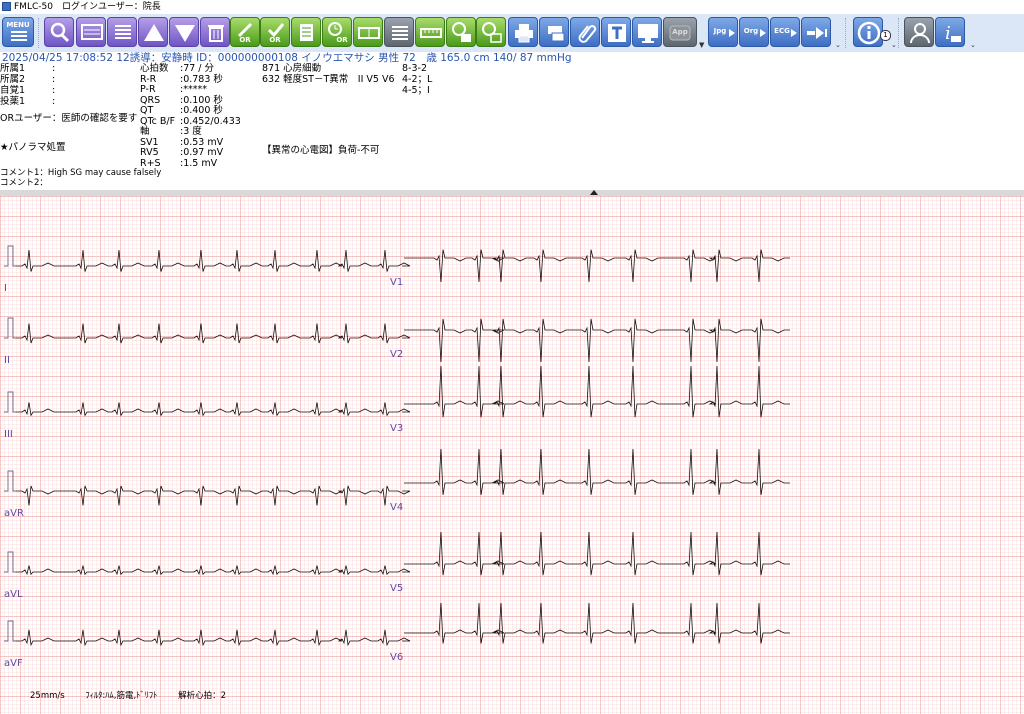 The width and height of the screenshot is (1024, 714). I want to click on measurement-value: :0.97 mV, so click(202, 152).